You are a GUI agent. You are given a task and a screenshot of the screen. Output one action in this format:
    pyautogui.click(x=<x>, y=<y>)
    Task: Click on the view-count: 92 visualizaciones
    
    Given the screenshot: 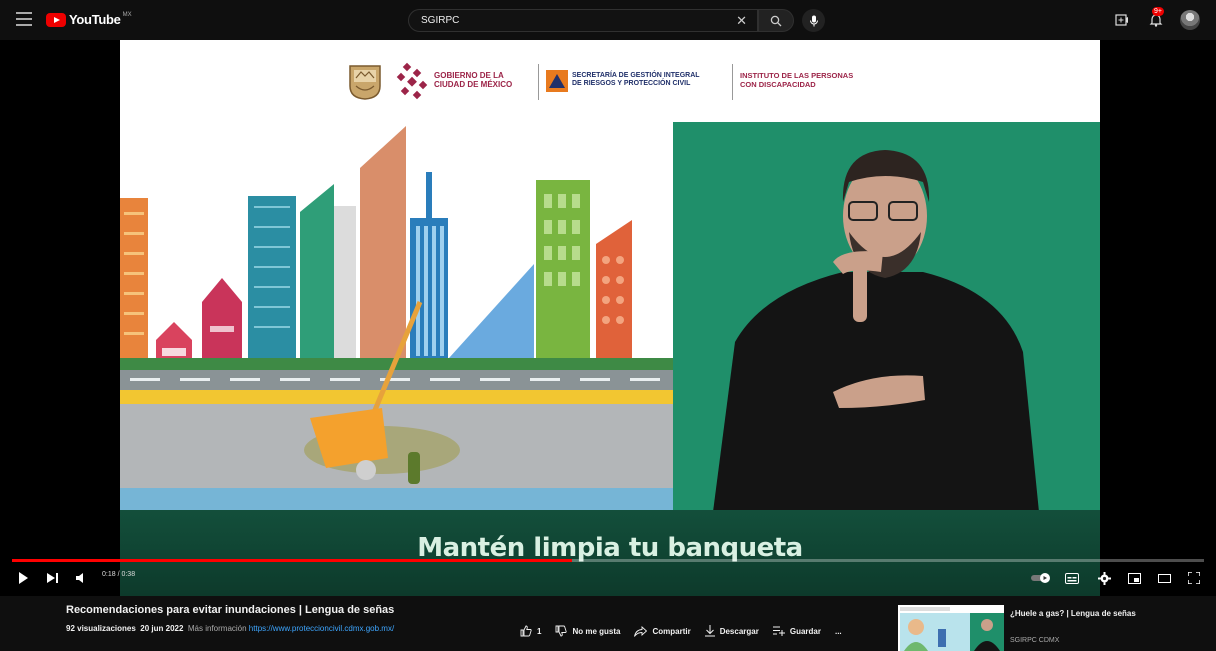 What is the action you would take?
    pyautogui.click(x=101, y=628)
    